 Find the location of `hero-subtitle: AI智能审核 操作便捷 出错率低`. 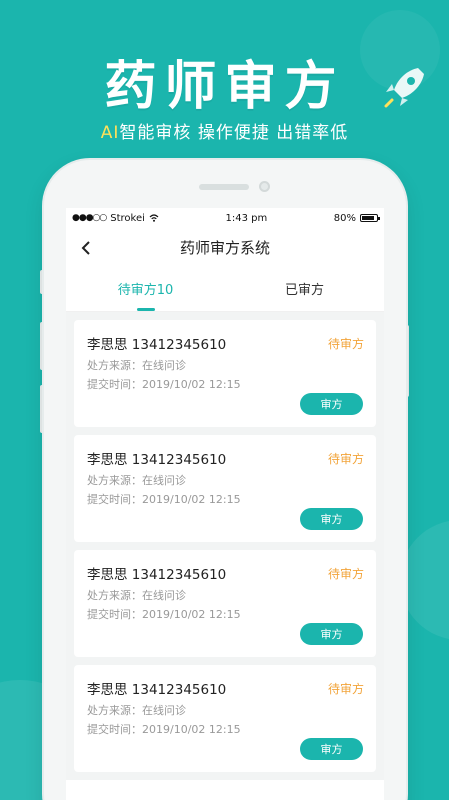

hero-subtitle: AI智能审核 操作便捷 出错率低 is located at coordinates (224, 130).